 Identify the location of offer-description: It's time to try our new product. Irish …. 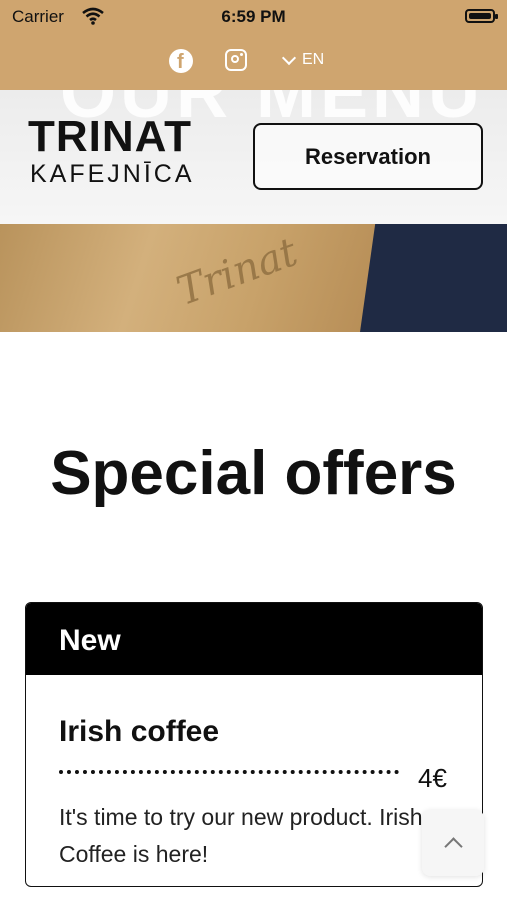
(241, 835).